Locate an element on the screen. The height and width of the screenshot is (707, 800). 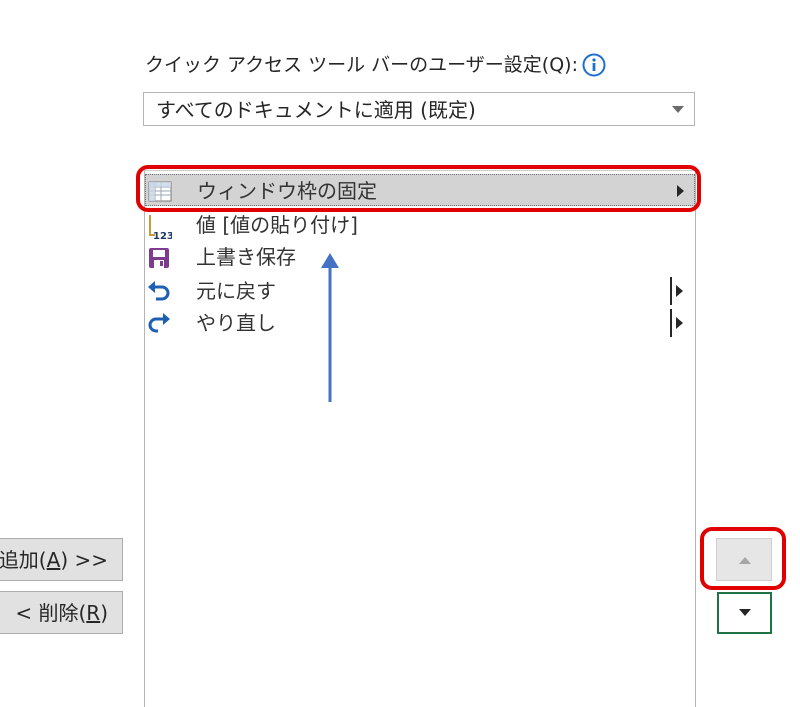
triangle-down-icon is located at coordinates (745, 612).